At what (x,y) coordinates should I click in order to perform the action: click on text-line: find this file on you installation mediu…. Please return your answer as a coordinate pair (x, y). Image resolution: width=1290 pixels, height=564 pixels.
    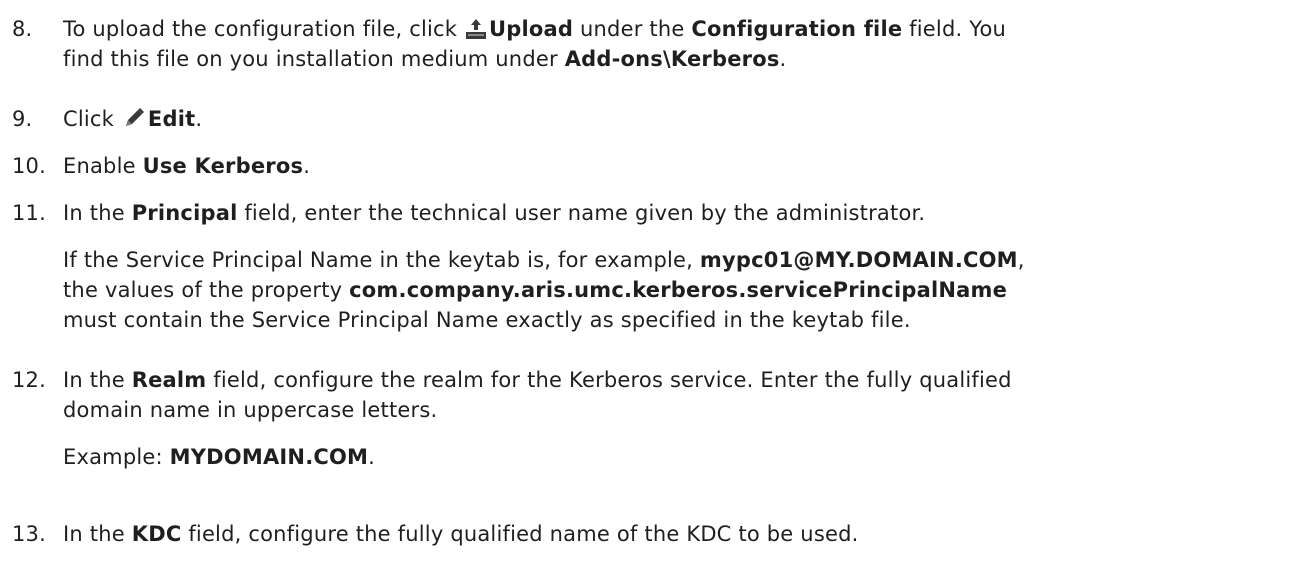
    Looking at the image, I should click on (425, 59).